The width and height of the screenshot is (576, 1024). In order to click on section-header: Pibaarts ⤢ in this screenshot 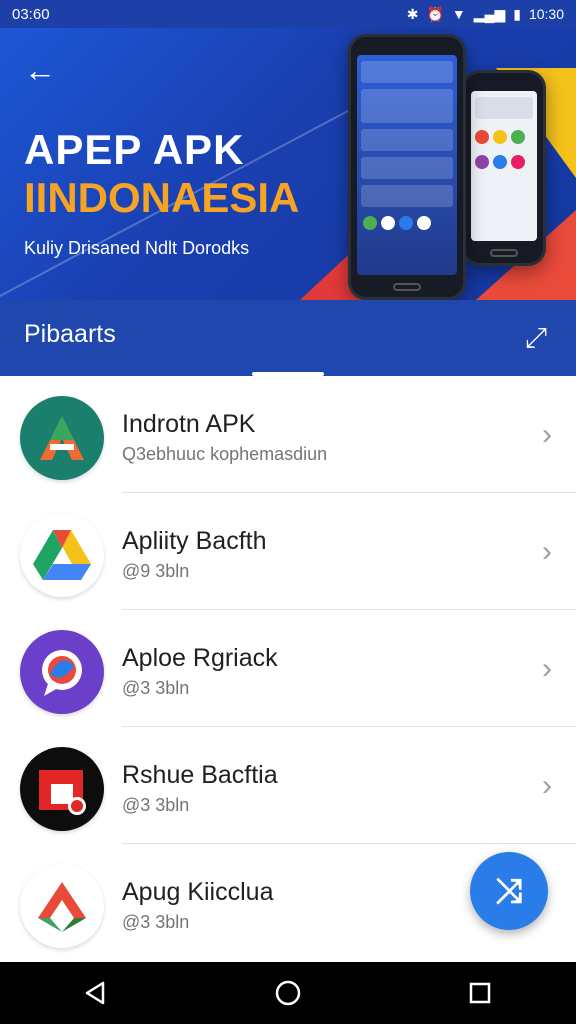, I will do `click(288, 338)`.